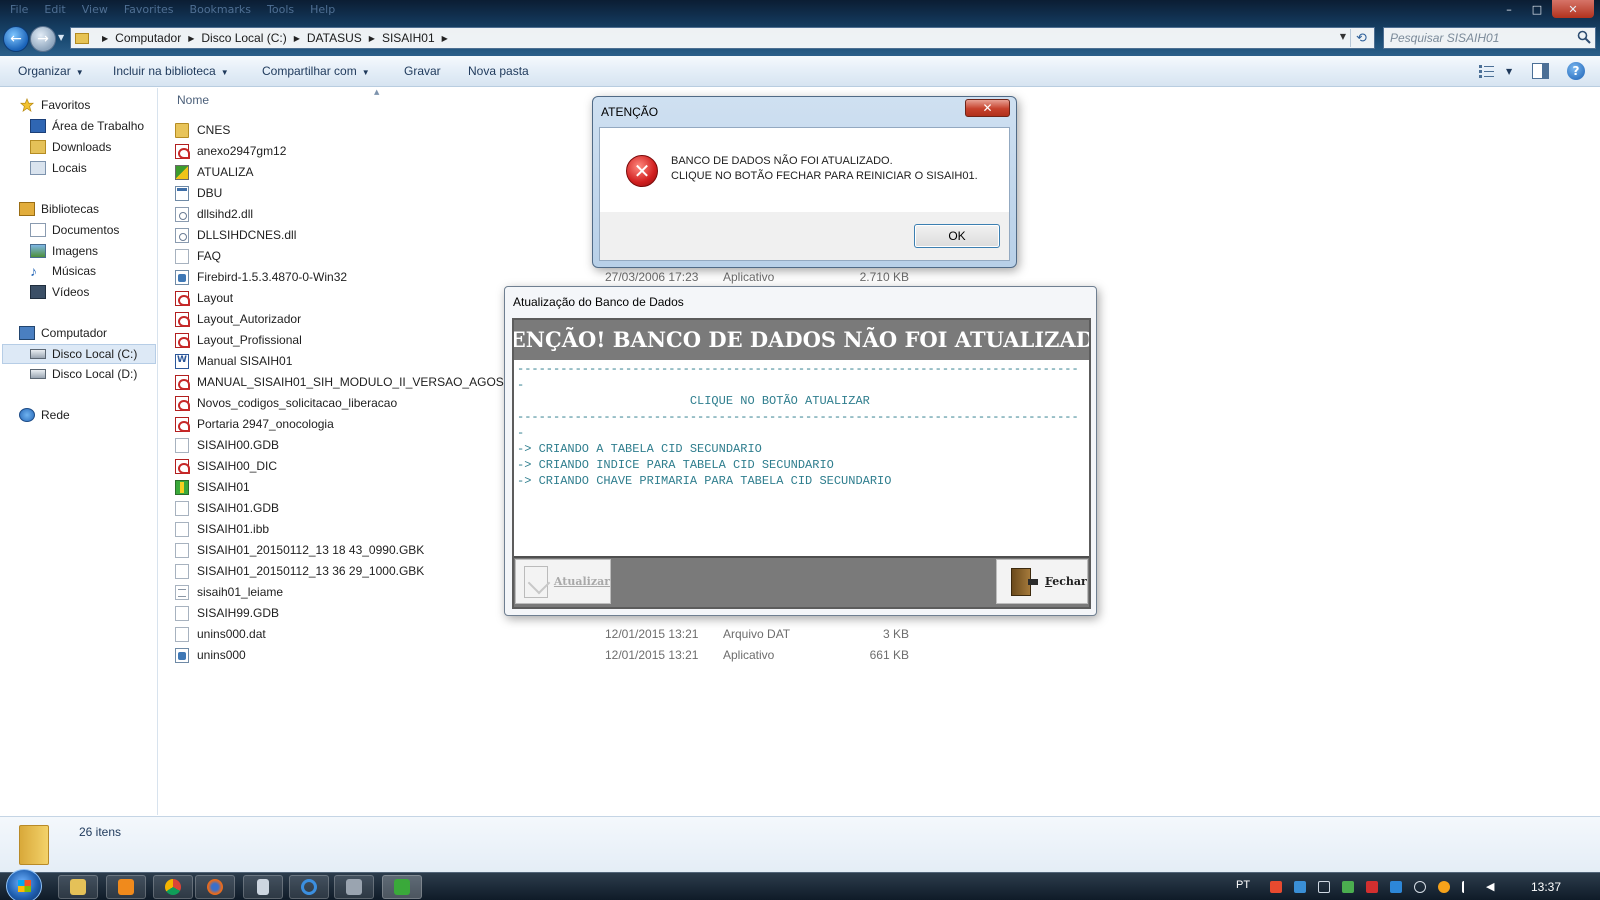 The height and width of the screenshot is (900, 1600). What do you see at coordinates (24, 884) in the screenshot?
I see `start-button` at bounding box center [24, 884].